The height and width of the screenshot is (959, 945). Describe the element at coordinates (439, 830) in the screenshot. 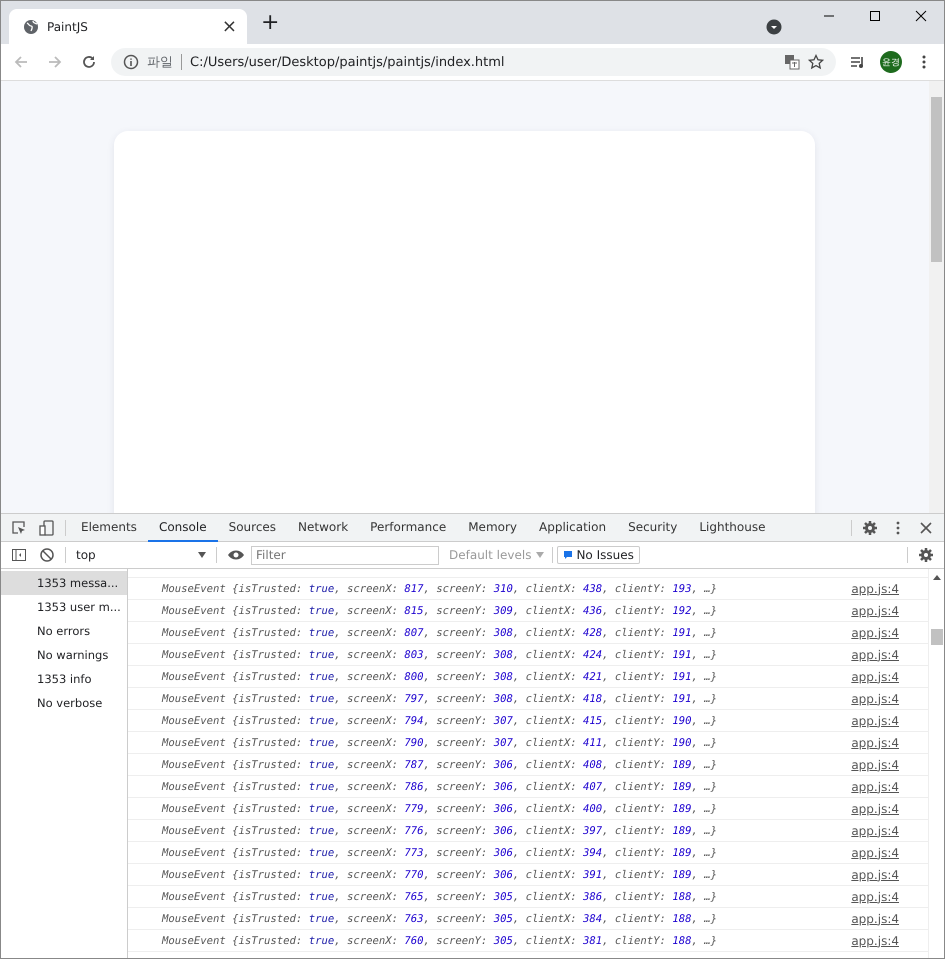

I see `console-message: MouseEvent {isTrusted: true, screenX: 776, screenY: 306, clientX: 397, clientY: 189, …}` at that location.